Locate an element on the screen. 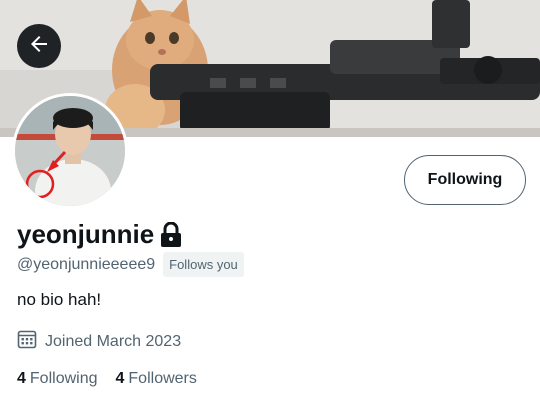  followers-count: 4 is located at coordinates (120, 378).